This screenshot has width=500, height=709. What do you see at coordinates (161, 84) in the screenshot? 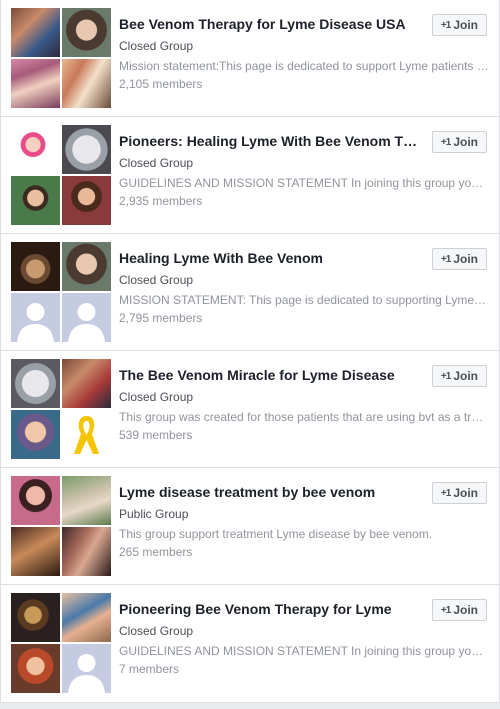
I see `member-count: 2,105 members` at bounding box center [161, 84].